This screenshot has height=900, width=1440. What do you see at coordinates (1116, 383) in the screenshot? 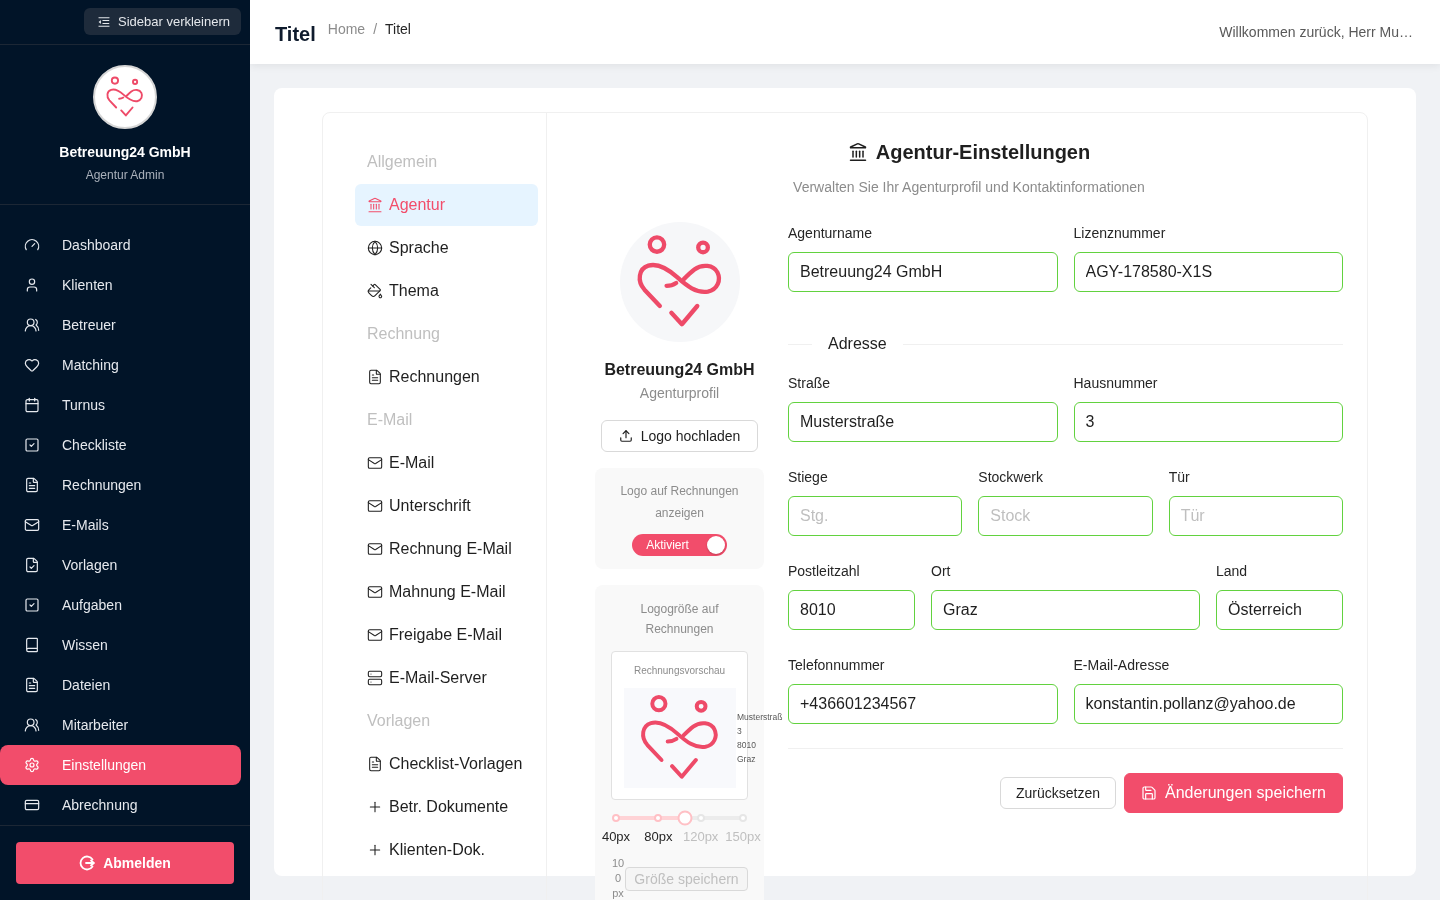
I see `field-label: Hausnummer` at bounding box center [1116, 383].